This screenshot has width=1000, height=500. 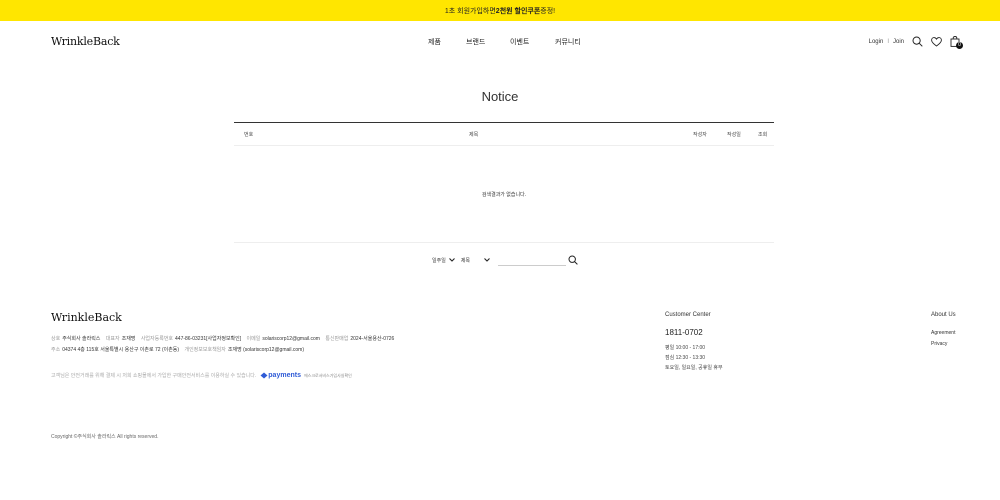 What do you see at coordinates (253, 339) in the screenshot?
I see `info-label: 이메일` at bounding box center [253, 339].